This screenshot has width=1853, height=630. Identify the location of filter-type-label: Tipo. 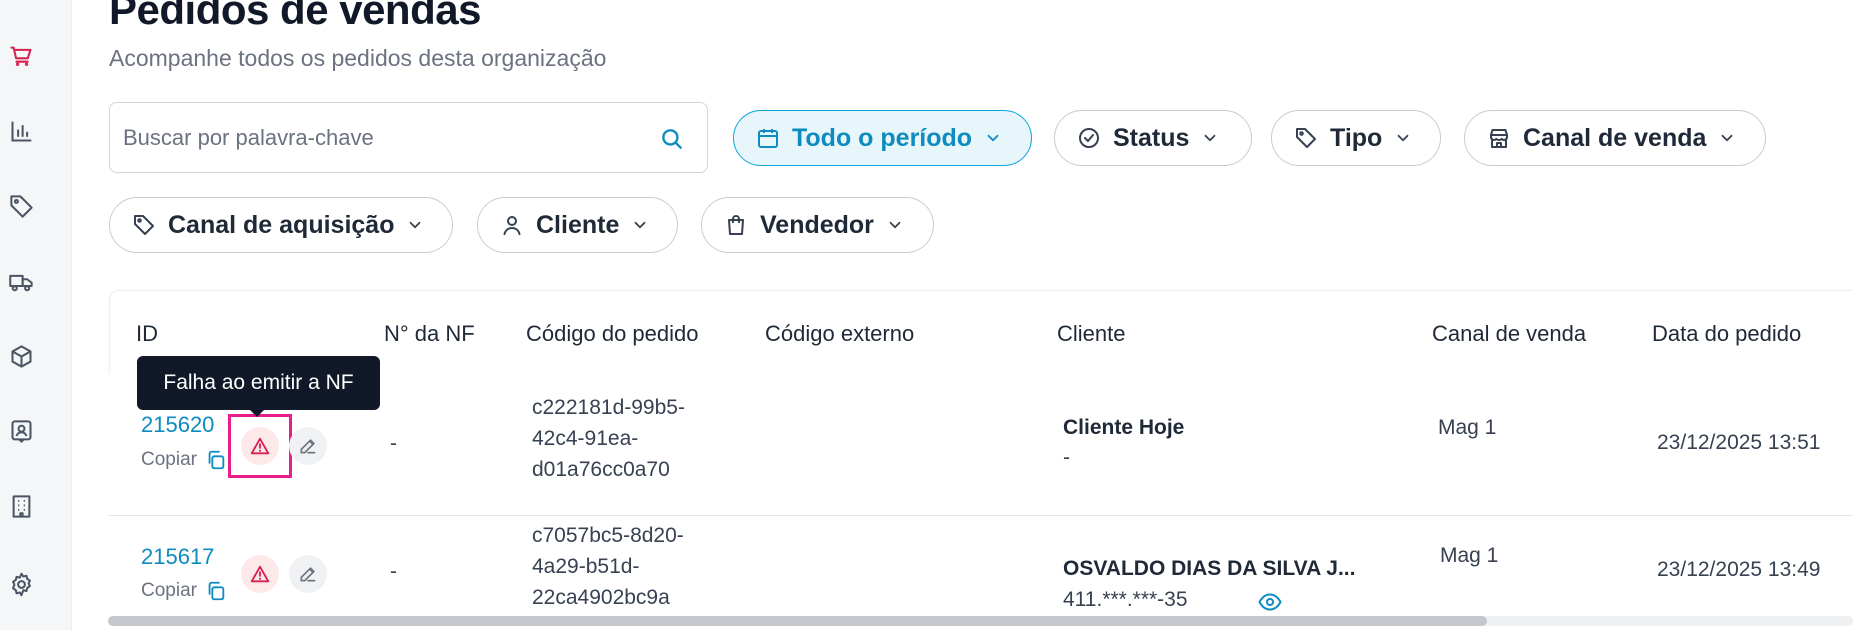
(1356, 137).